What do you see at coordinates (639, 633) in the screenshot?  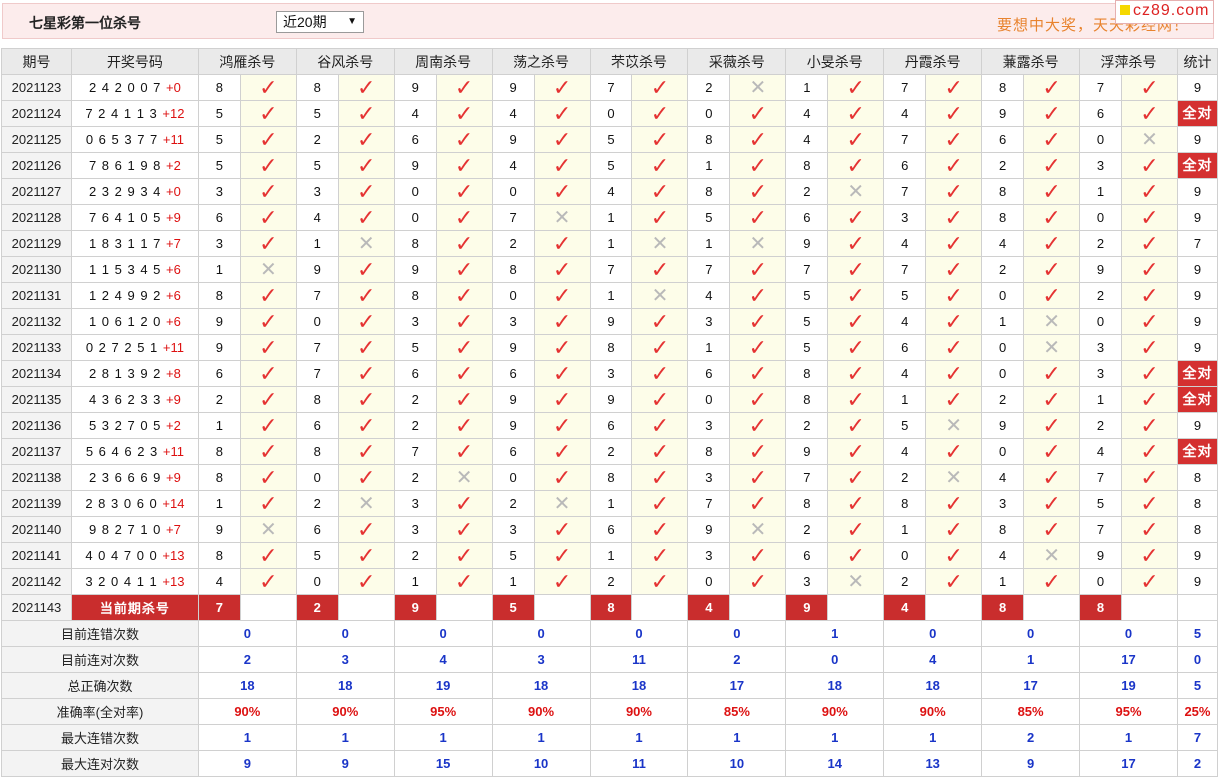 I see `summary-value: 0` at bounding box center [639, 633].